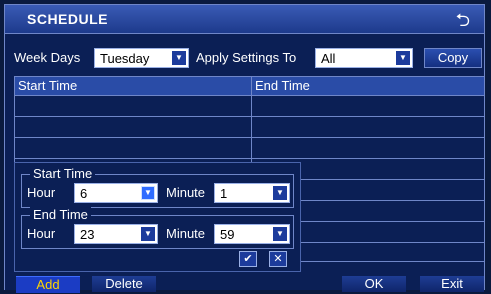 This screenshot has width=491, height=294. Describe the element at coordinates (227, 234) in the screenshot. I see `end-minute-value: 59` at that location.